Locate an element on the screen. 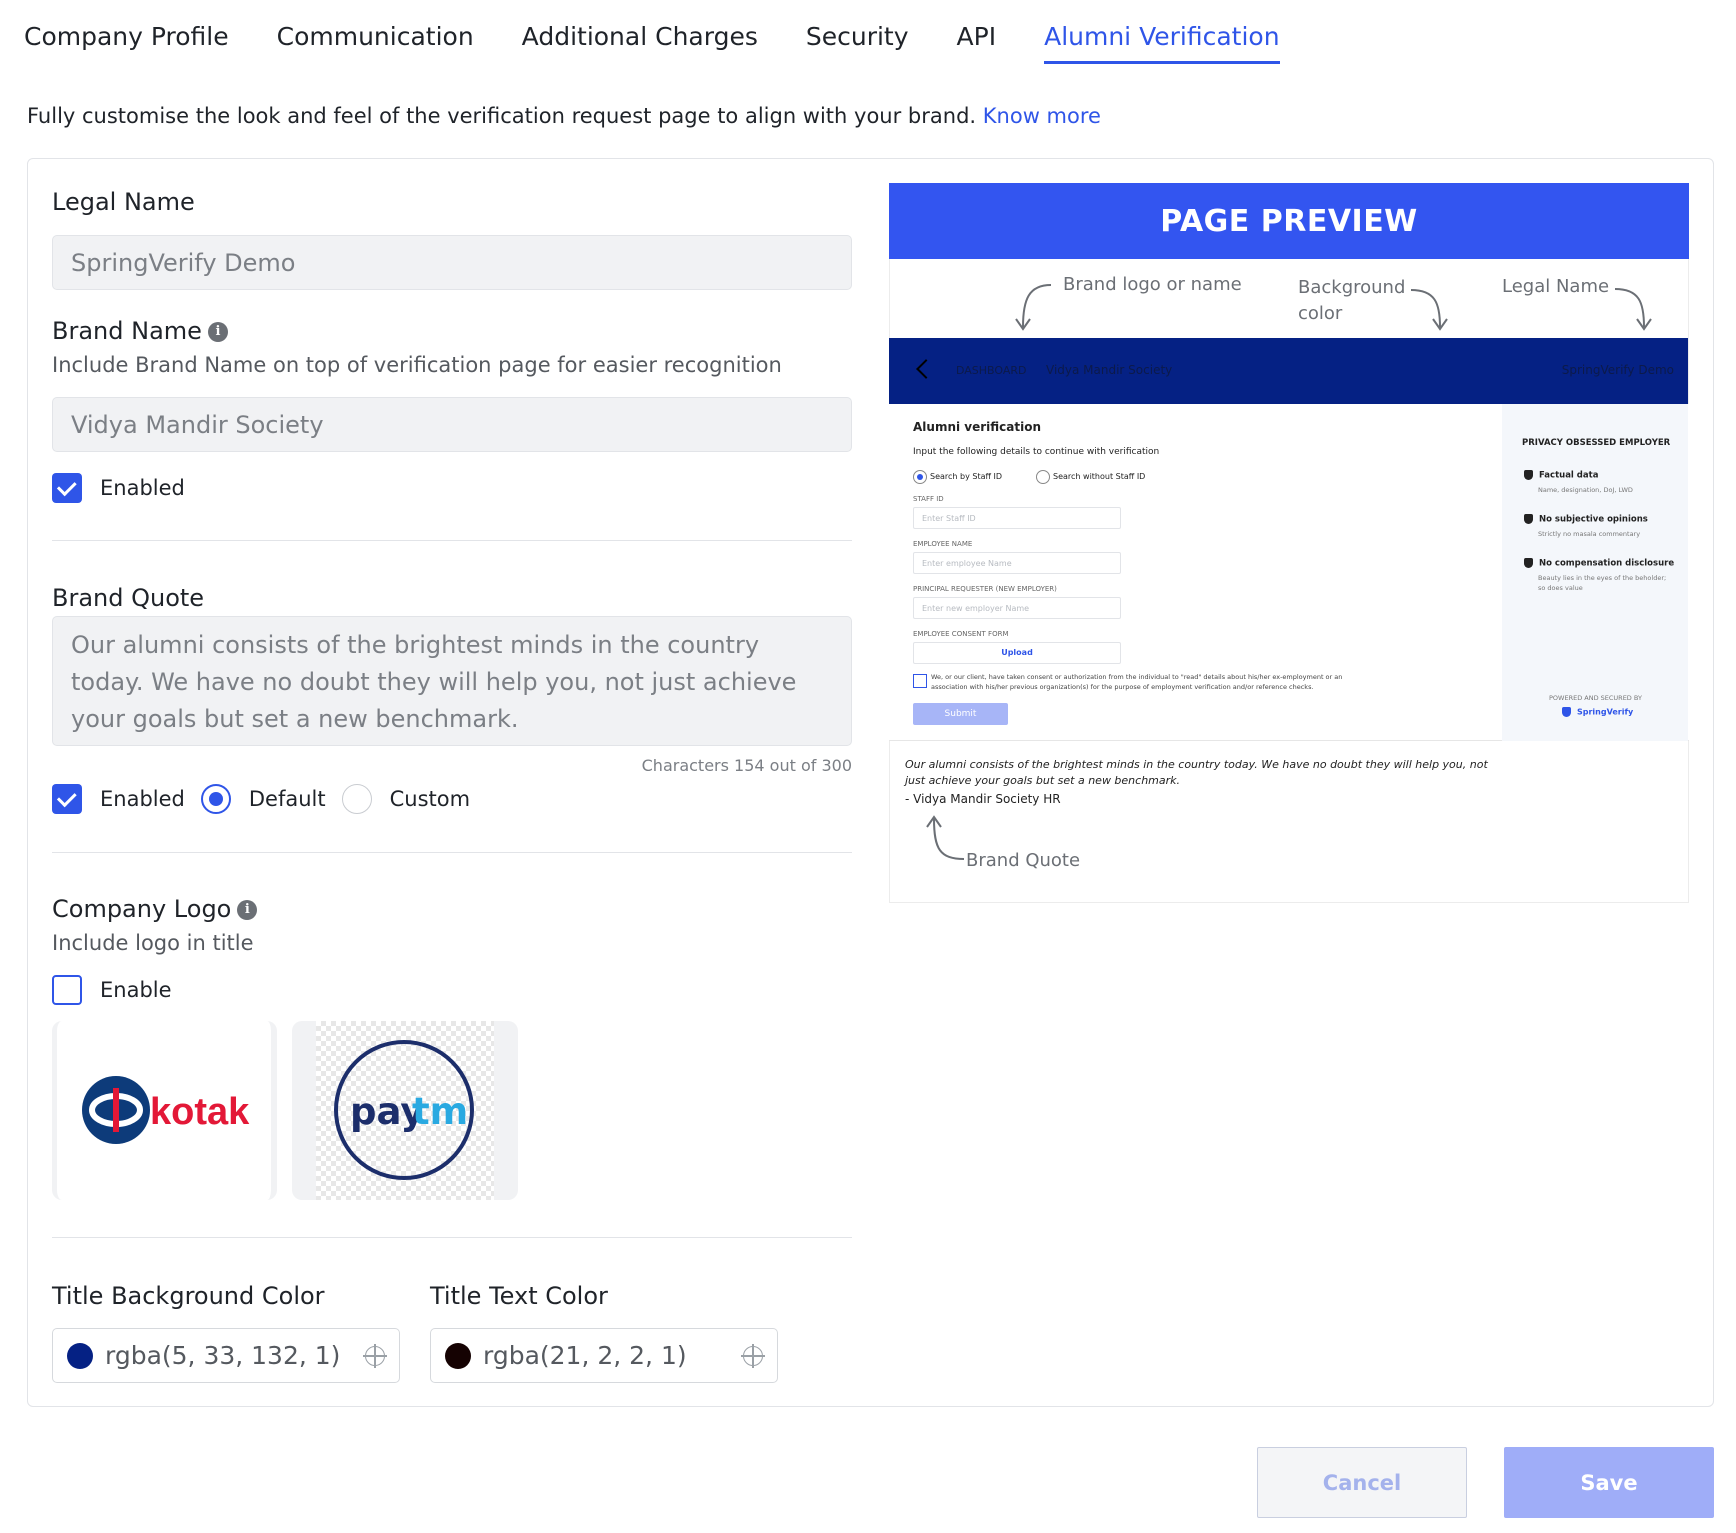 This screenshot has width=1736, height=1533. brand-name-enabled-label: Enabled is located at coordinates (142, 488).